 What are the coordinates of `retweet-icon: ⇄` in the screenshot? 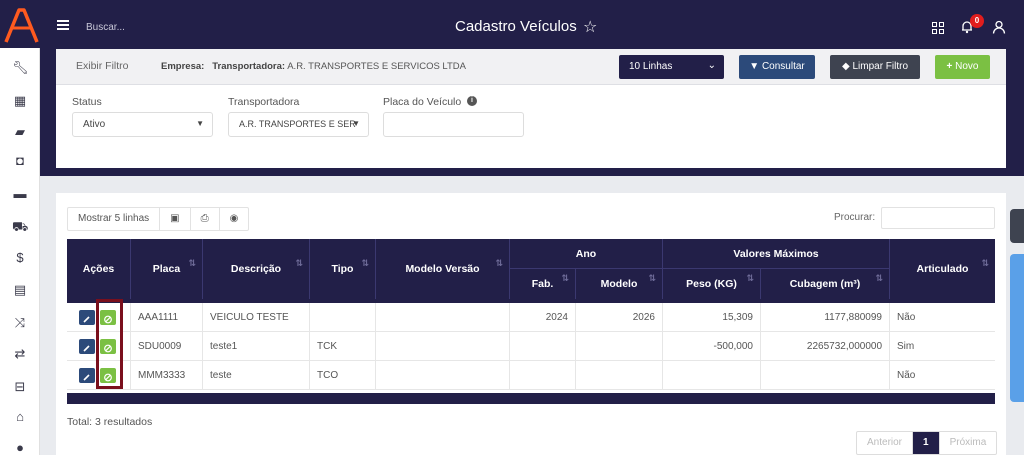 It's located at (20, 354).